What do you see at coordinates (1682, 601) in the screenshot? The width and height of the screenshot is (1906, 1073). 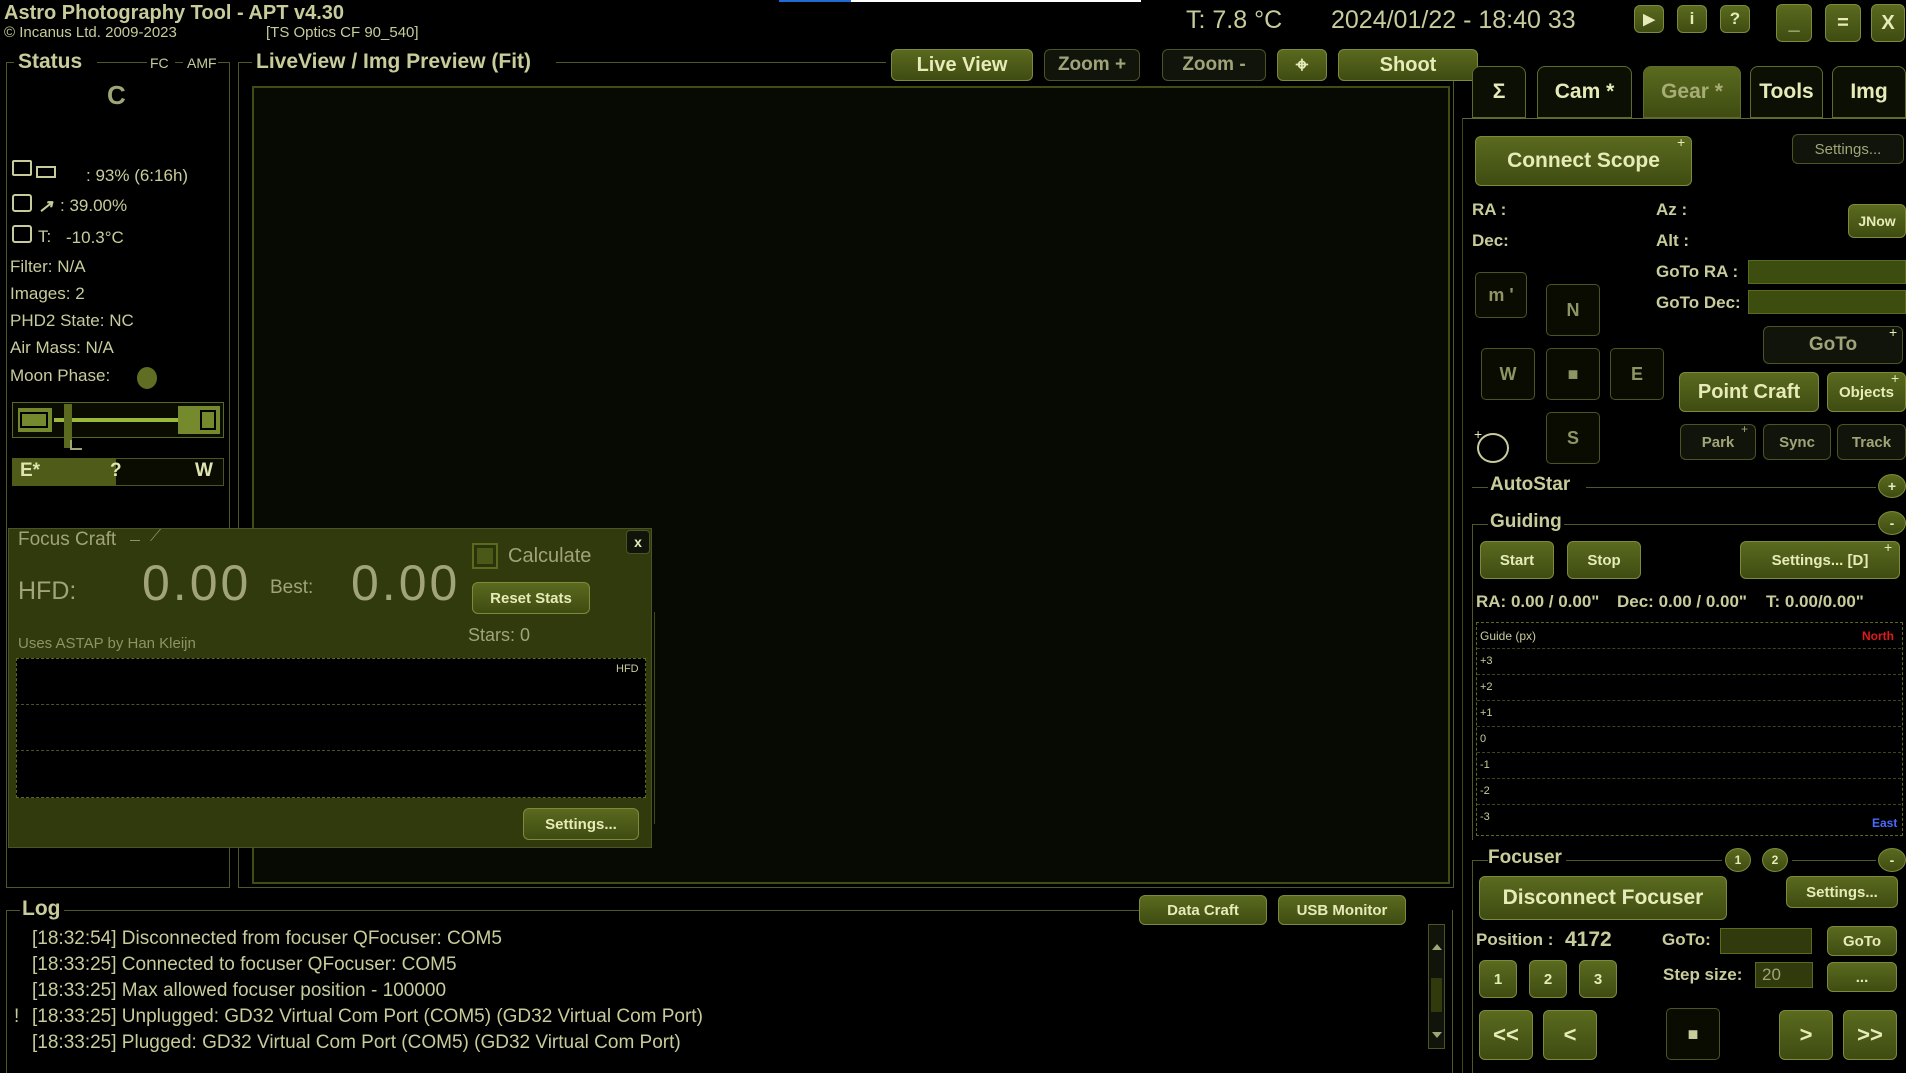 I see `dec-error: Dec: 0.00 / 0.00"` at bounding box center [1682, 601].